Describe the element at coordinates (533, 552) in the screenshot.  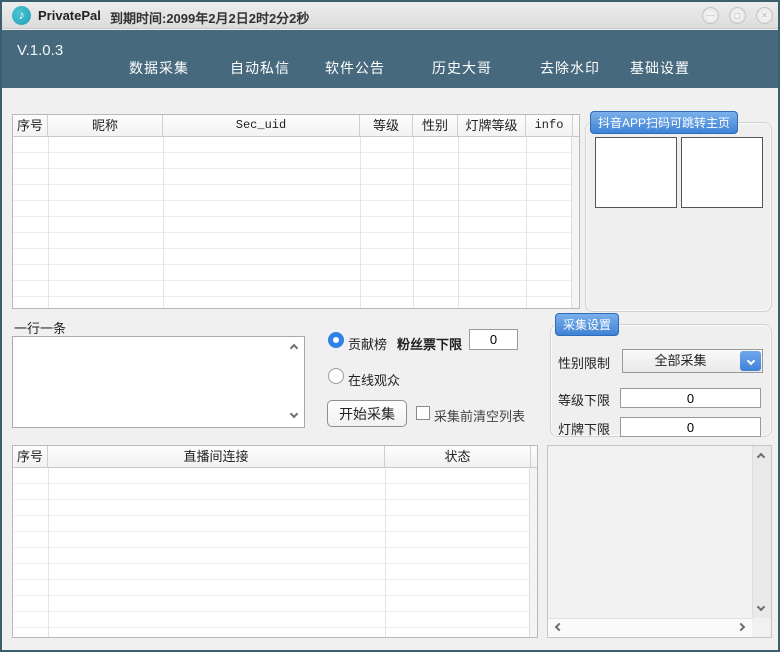
I see `room-table-scrollbar` at that location.